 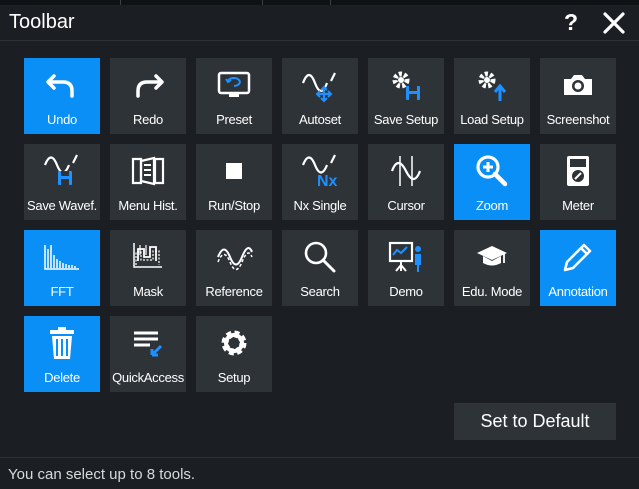 What do you see at coordinates (148, 291) in the screenshot?
I see `tool-label: Mask` at bounding box center [148, 291].